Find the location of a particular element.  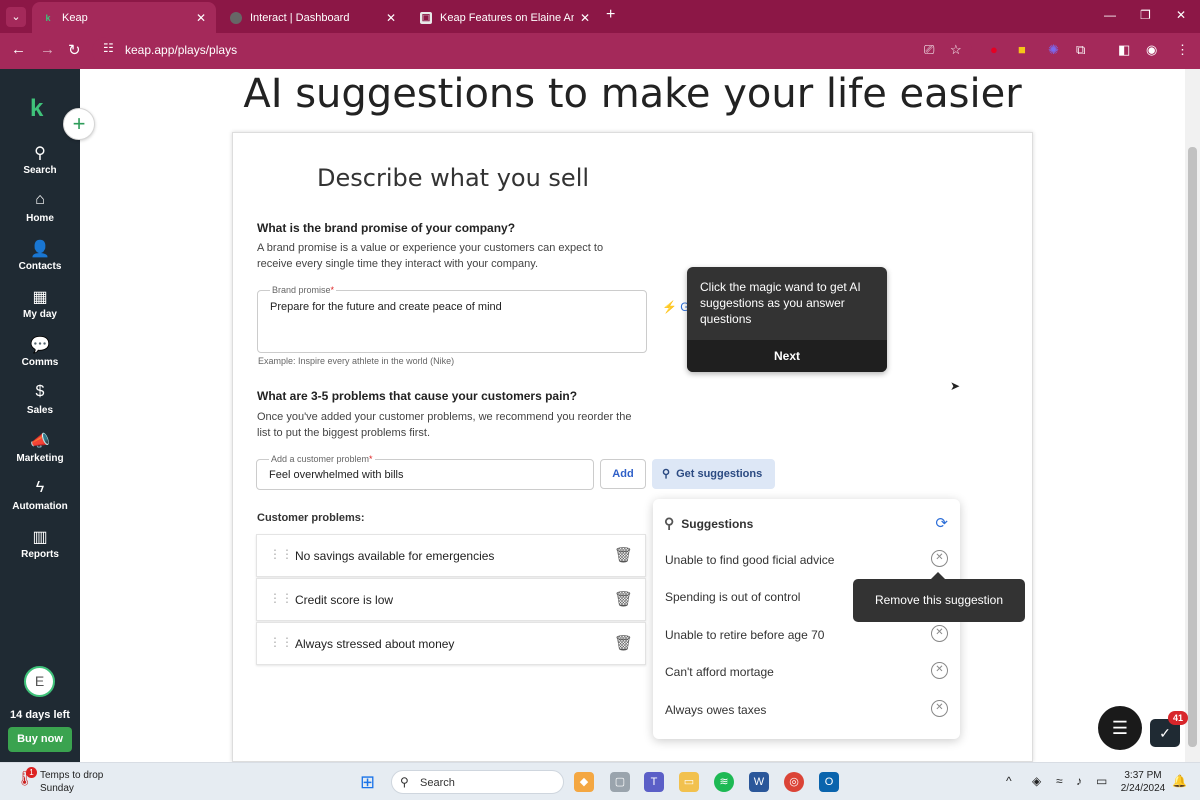

sidebar-item-marketing: 📣 Marketing is located at coordinates (40, 447).